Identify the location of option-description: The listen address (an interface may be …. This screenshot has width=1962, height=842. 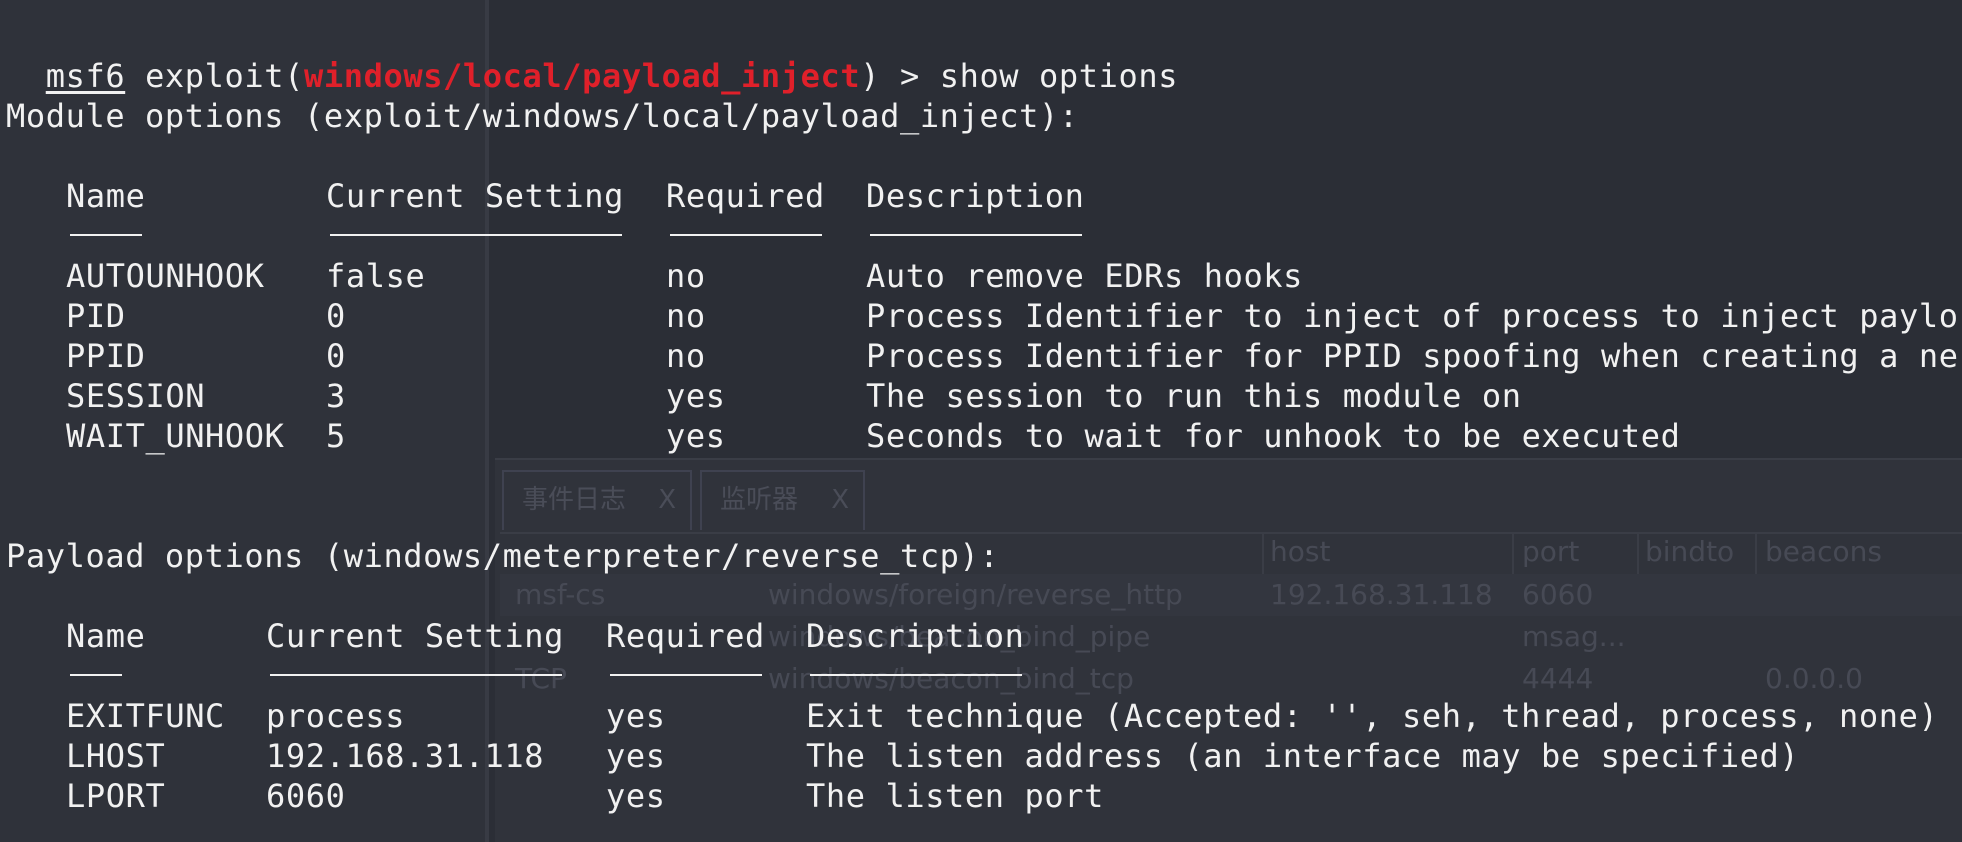
(1303, 756).